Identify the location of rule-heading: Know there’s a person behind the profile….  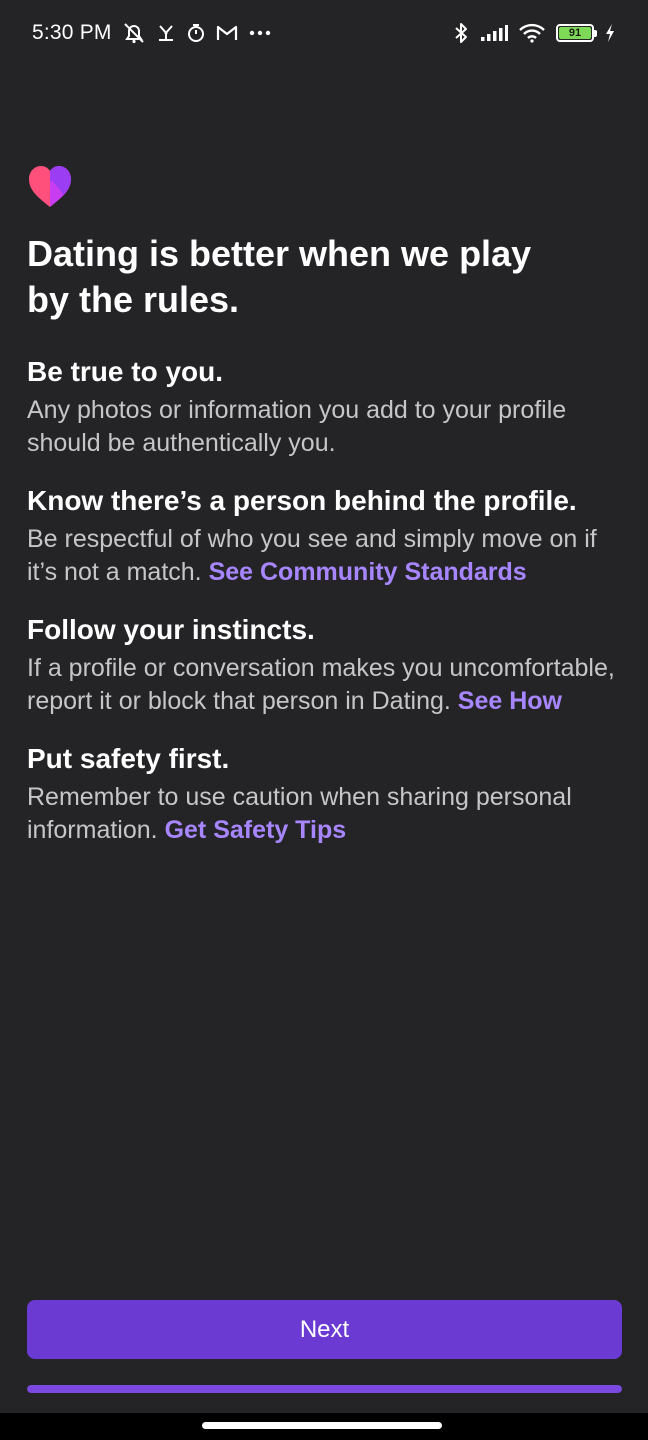
(302, 500).